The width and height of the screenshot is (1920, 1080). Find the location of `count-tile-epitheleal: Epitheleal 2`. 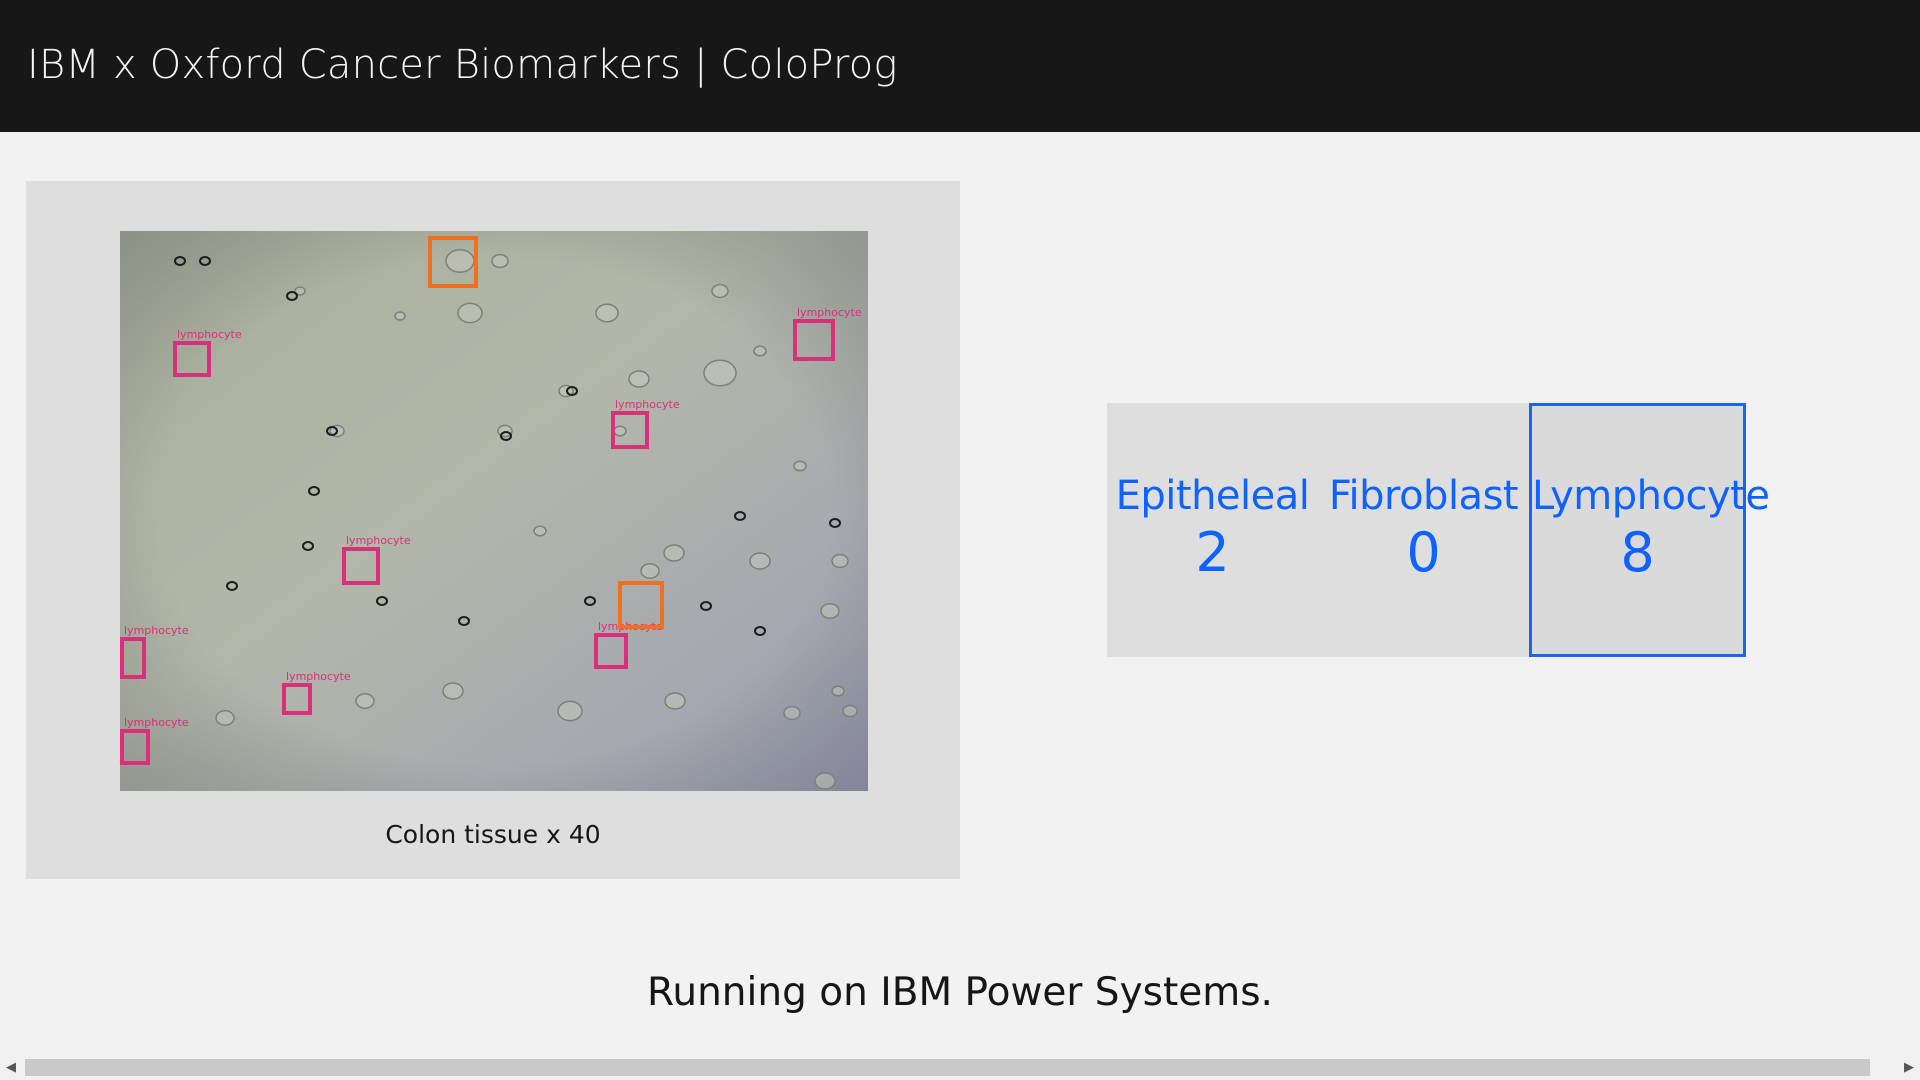

count-tile-epitheleal: Epitheleal 2 is located at coordinates (1212, 530).